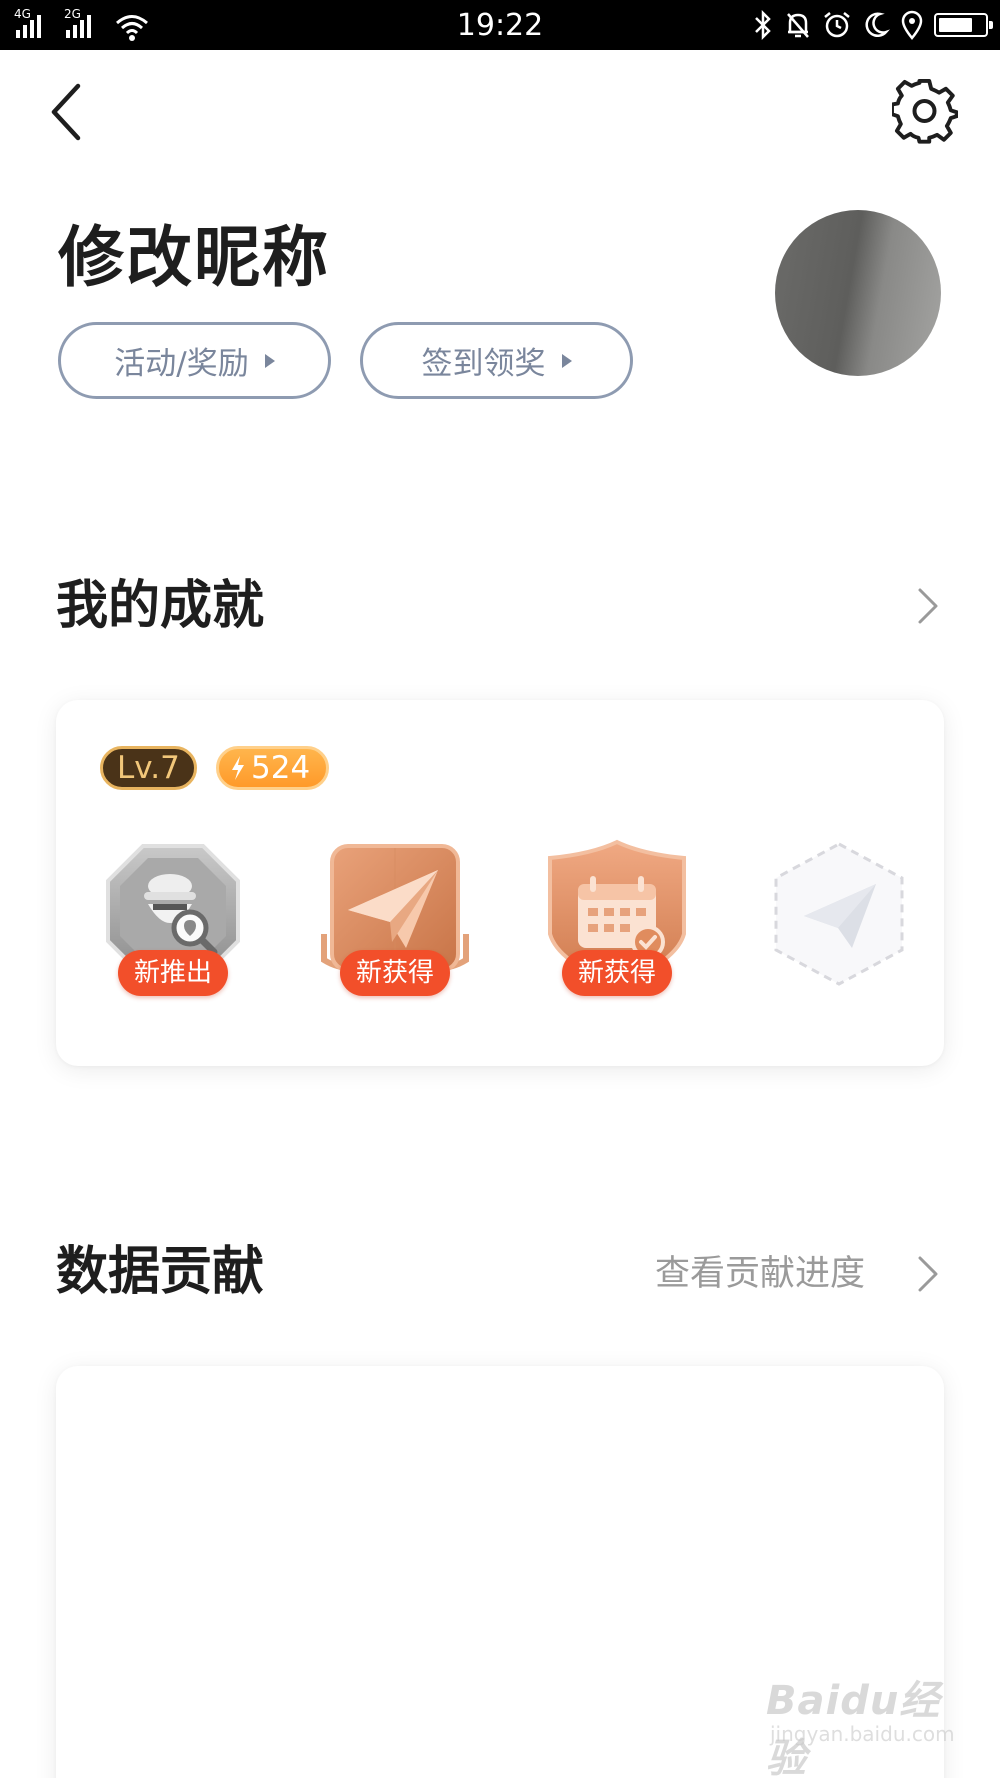 This screenshot has height=1778, width=1000. I want to click on alarm-icon, so click(837, 25).